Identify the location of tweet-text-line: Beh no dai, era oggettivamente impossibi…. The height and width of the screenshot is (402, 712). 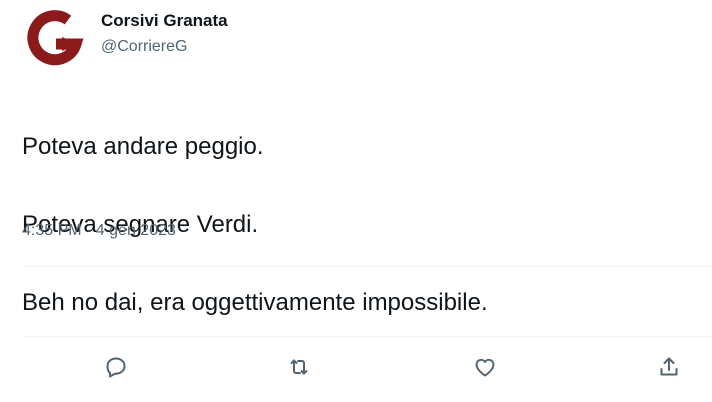
(255, 302).